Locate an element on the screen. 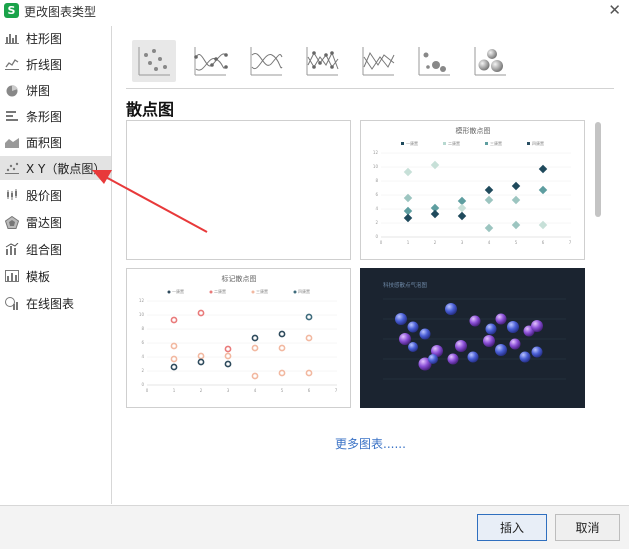 This screenshot has height=549, width=629. sidebar-item-label: 条形图 is located at coordinates (44, 116).